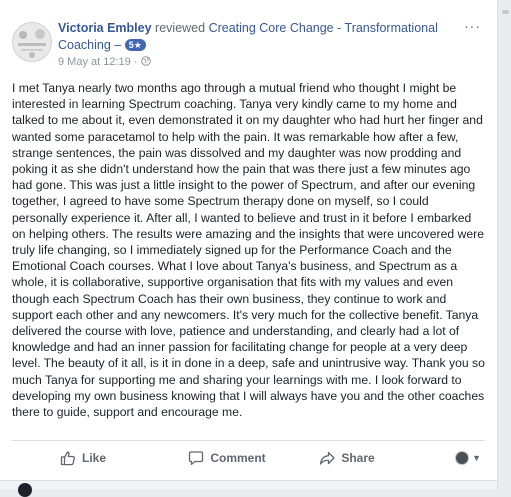  I want to click on author-name: Victoria Embley, so click(105, 28).